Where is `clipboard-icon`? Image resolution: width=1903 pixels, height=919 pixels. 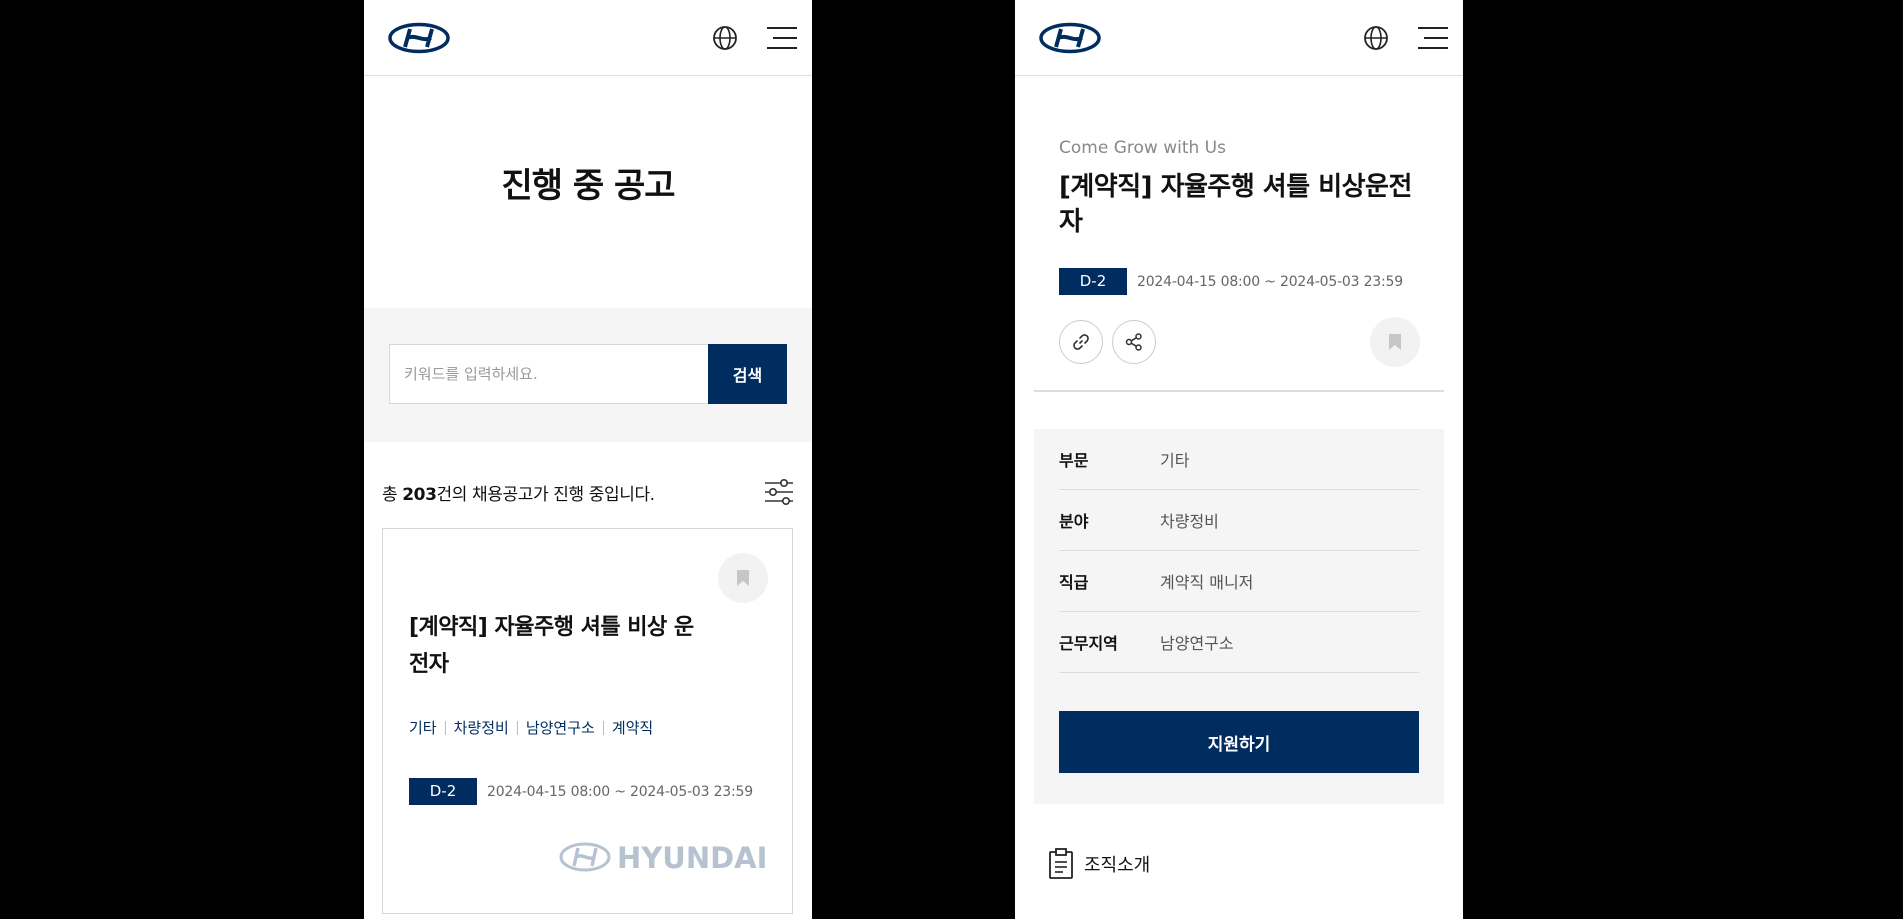
clipboard-icon is located at coordinates (1061, 863).